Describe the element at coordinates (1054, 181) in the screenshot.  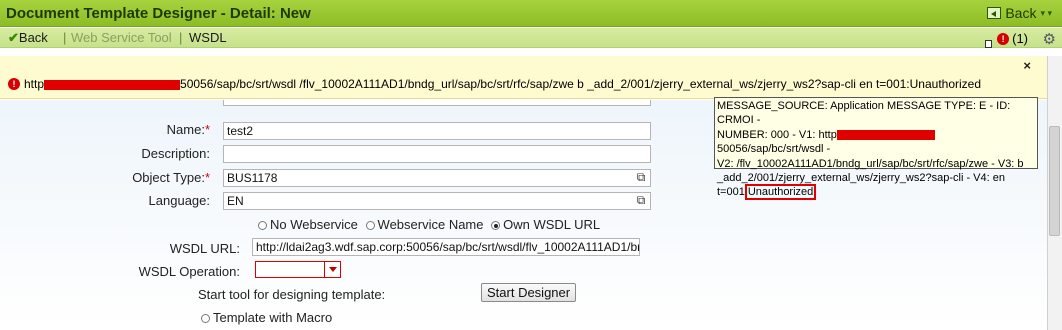
I see `scrollbar-thumb` at that location.